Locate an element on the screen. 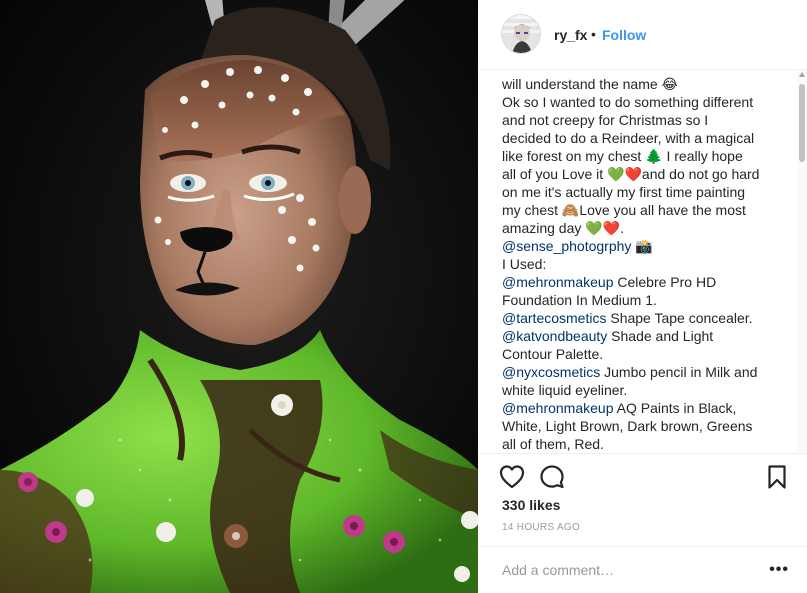 The width and height of the screenshot is (807, 593). caption-text: White, Light Brown, Dark brown, Greens is located at coordinates (627, 426).